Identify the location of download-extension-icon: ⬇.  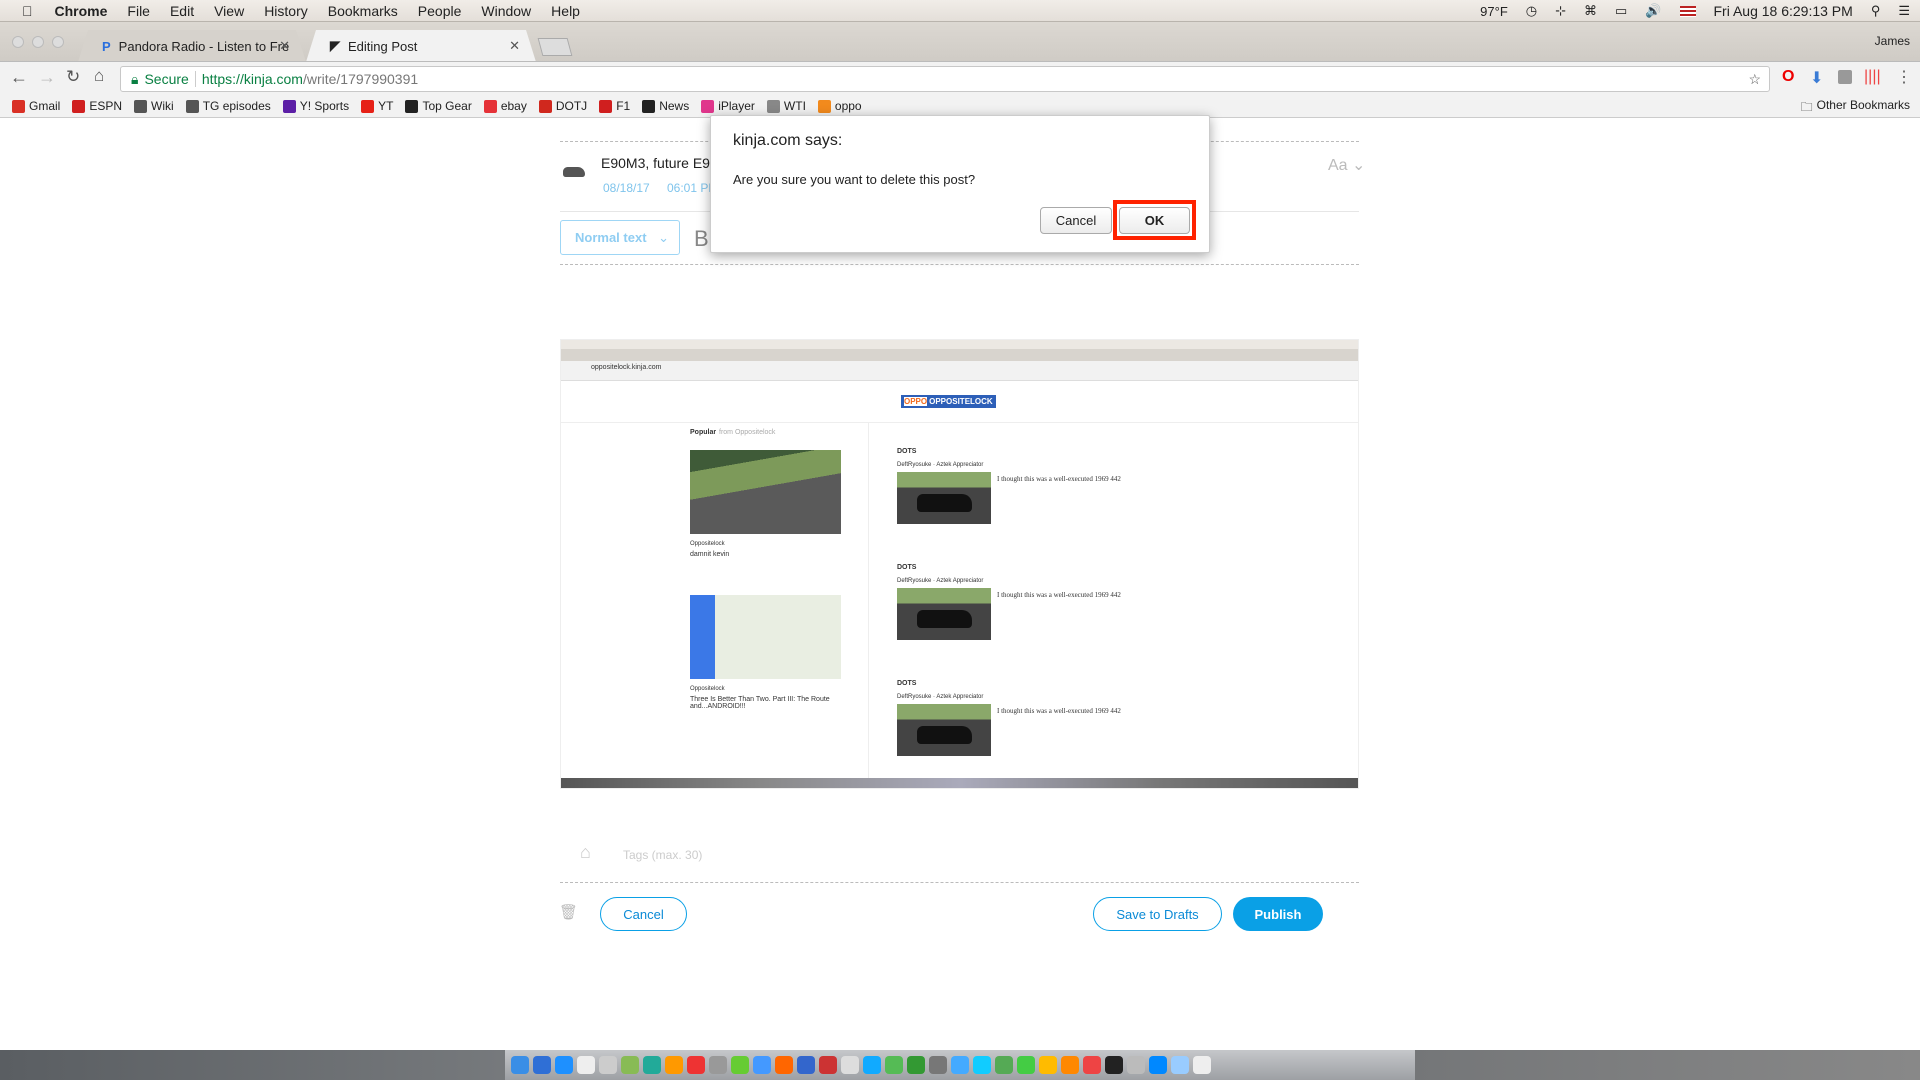
(1816, 78).